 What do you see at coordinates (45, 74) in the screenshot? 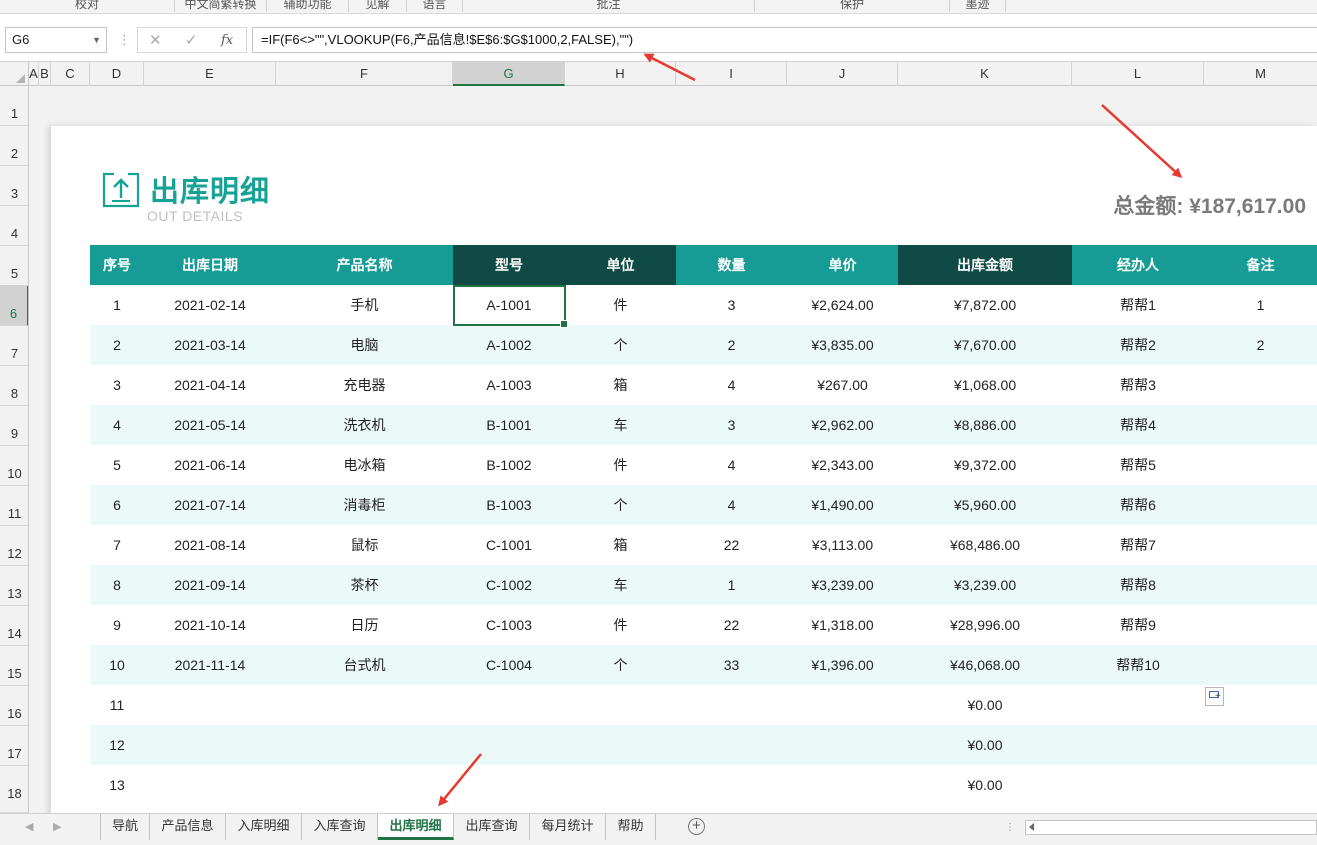
I see `column-header-b: B` at bounding box center [45, 74].